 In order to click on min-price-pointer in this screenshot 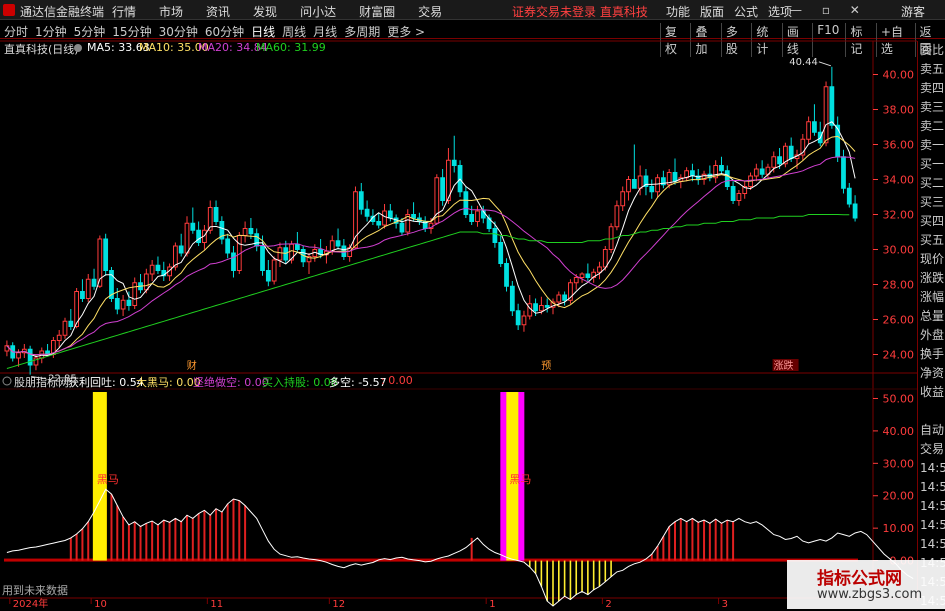, I will do `click(39, 378)`.